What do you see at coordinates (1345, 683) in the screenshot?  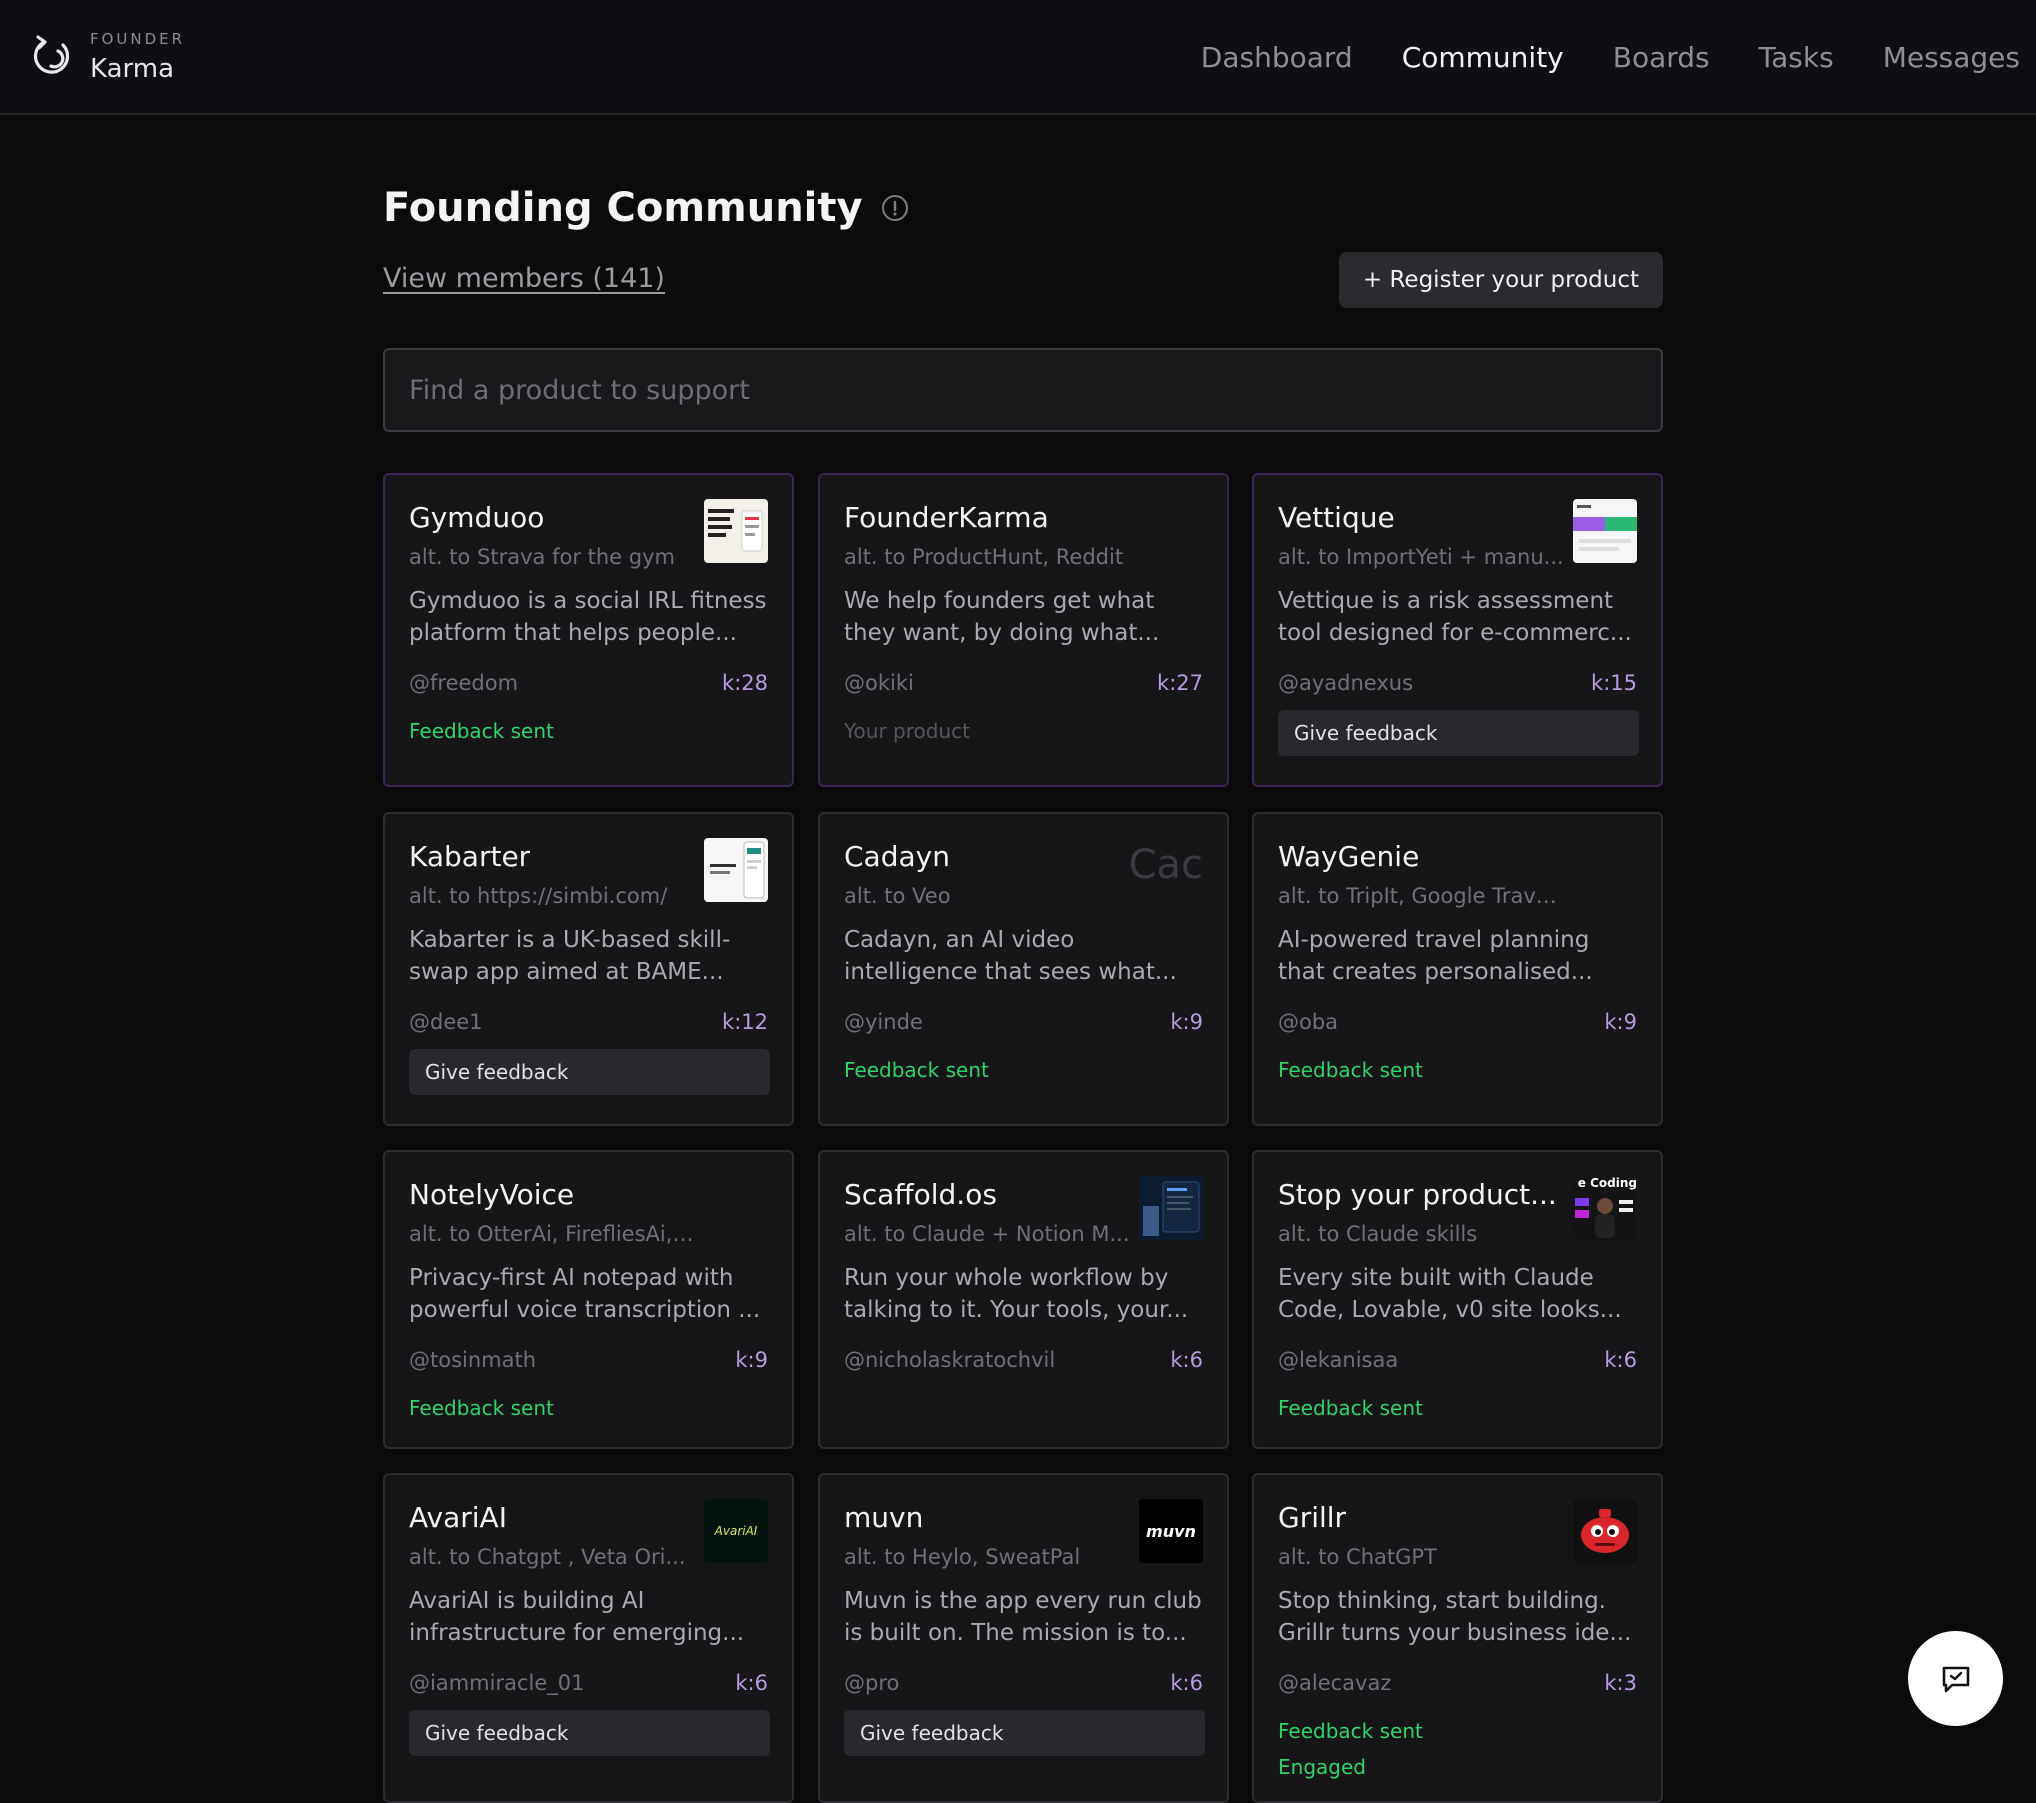 I see `product-owner: @ayadnexus` at bounding box center [1345, 683].